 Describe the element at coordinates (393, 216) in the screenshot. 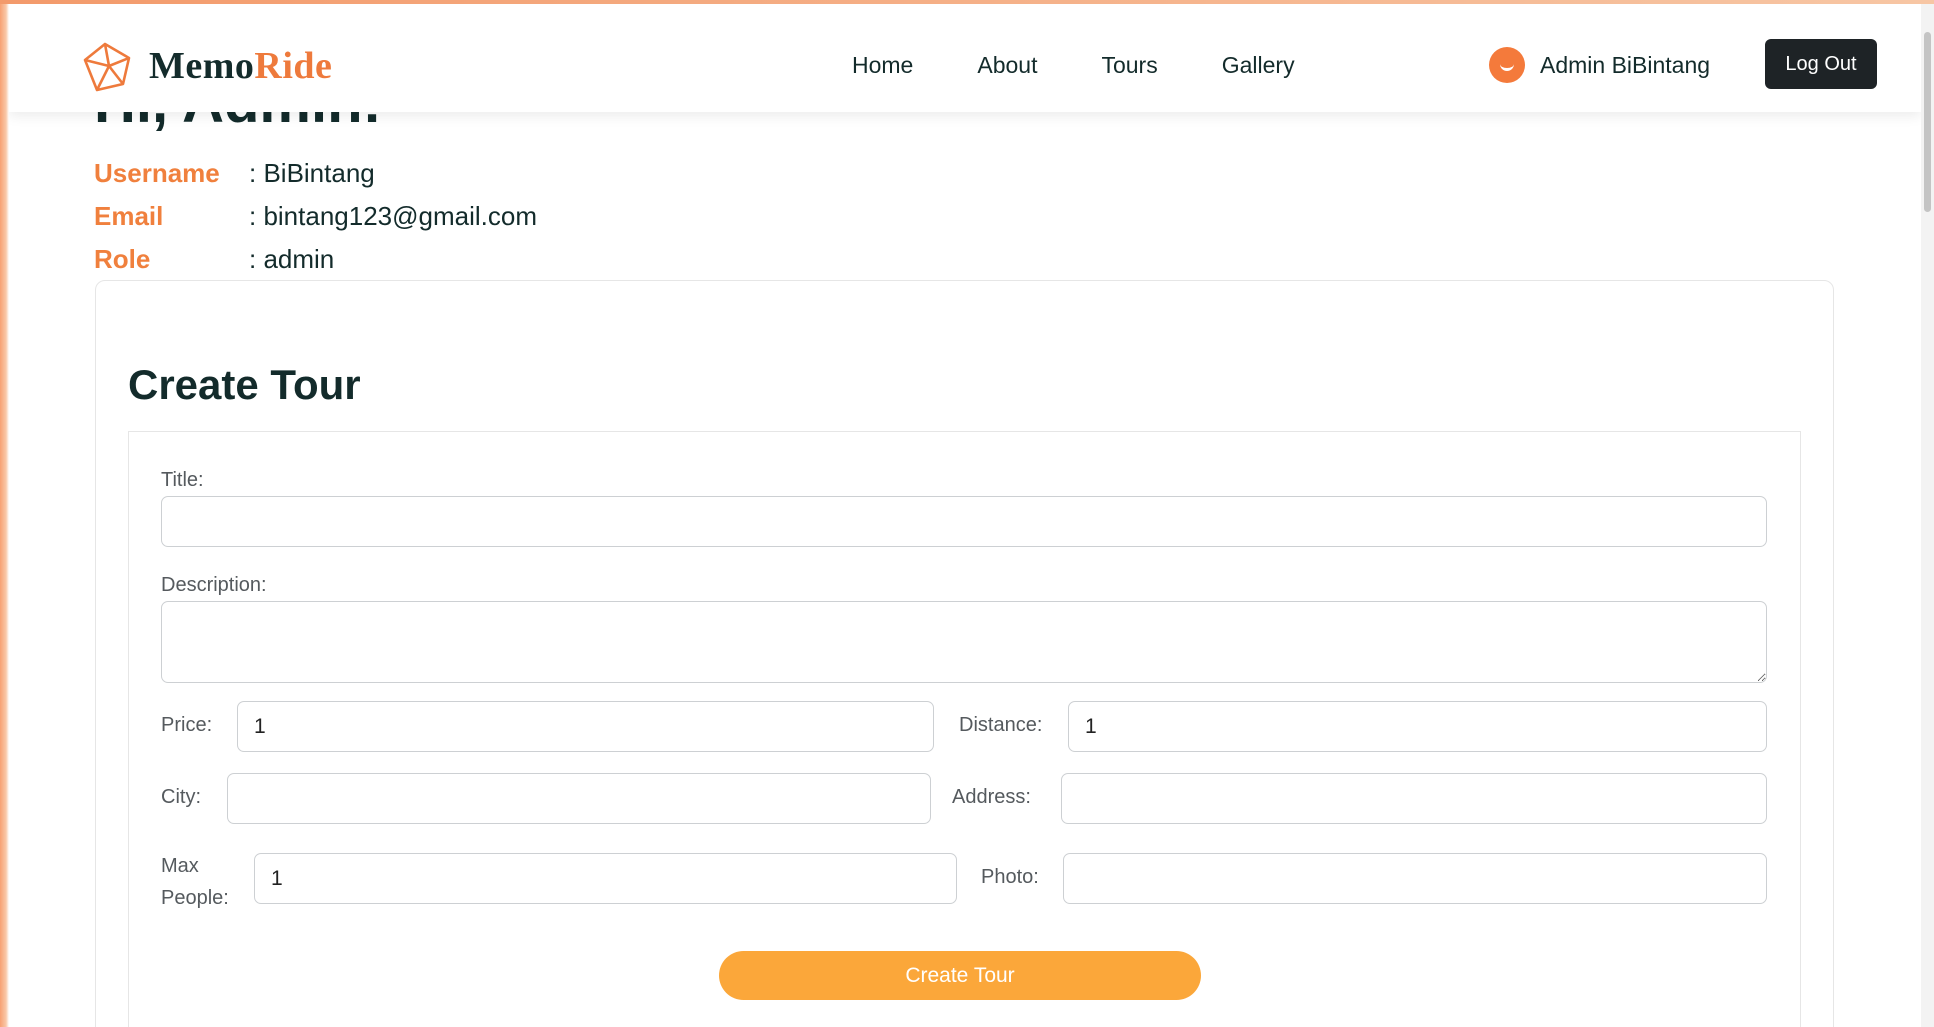

I see `email-value: : bintang123@gmail.com` at that location.